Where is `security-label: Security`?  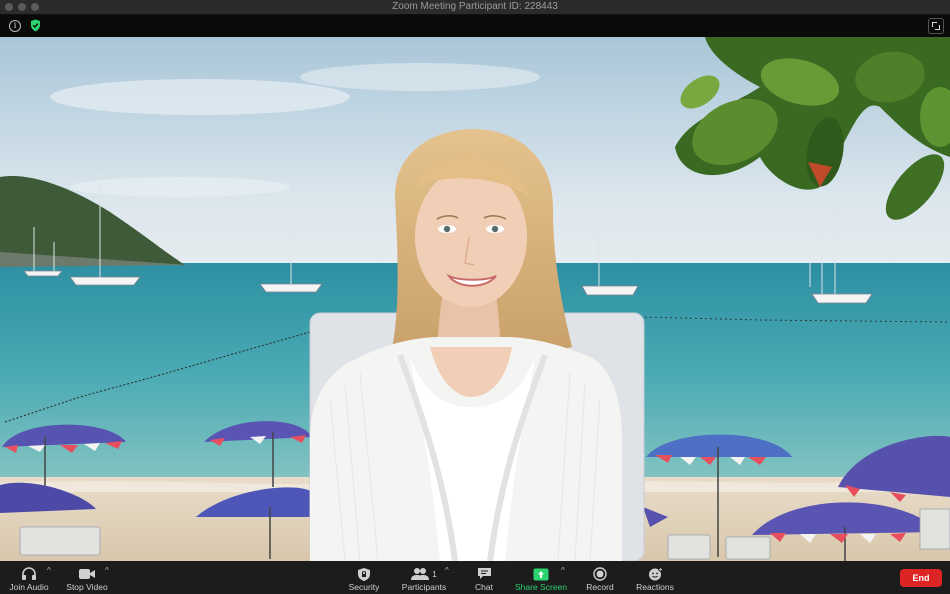
security-label: Security is located at coordinates (364, 587).